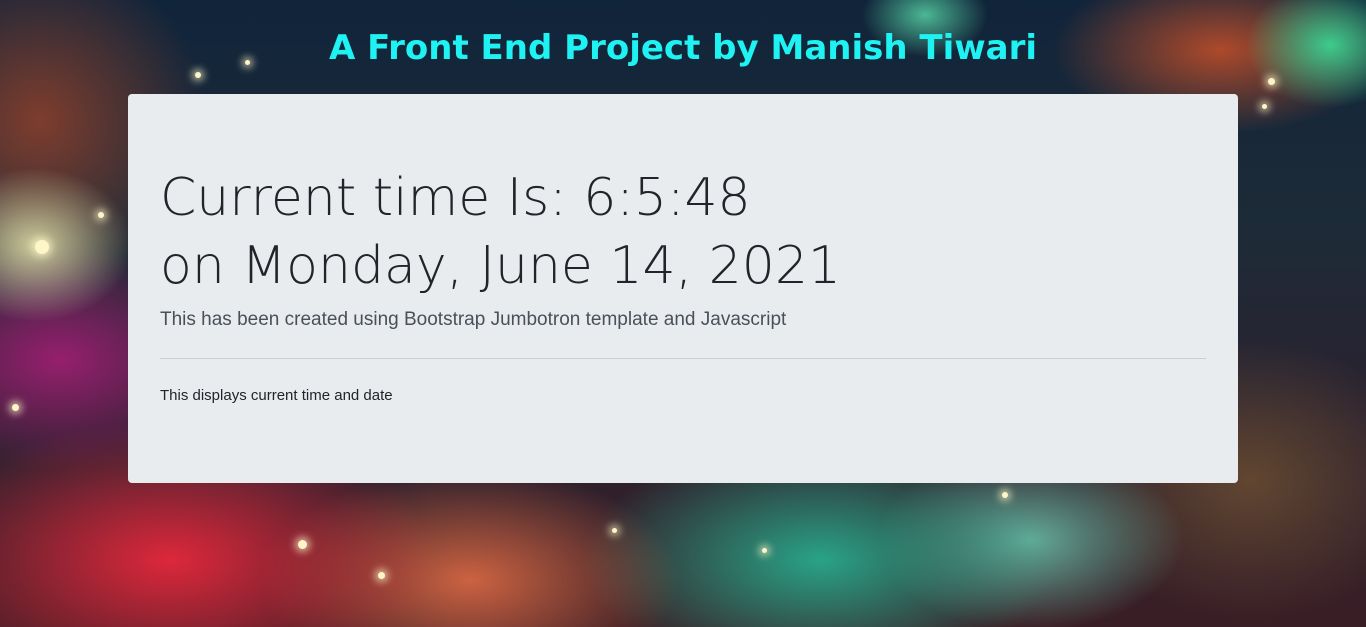 The image size is (1366, 627). What do you see at coordinates (372, 198) in the screenshot?
I see `current-time-label: Current time Is:` at bounding box center [372, 198].